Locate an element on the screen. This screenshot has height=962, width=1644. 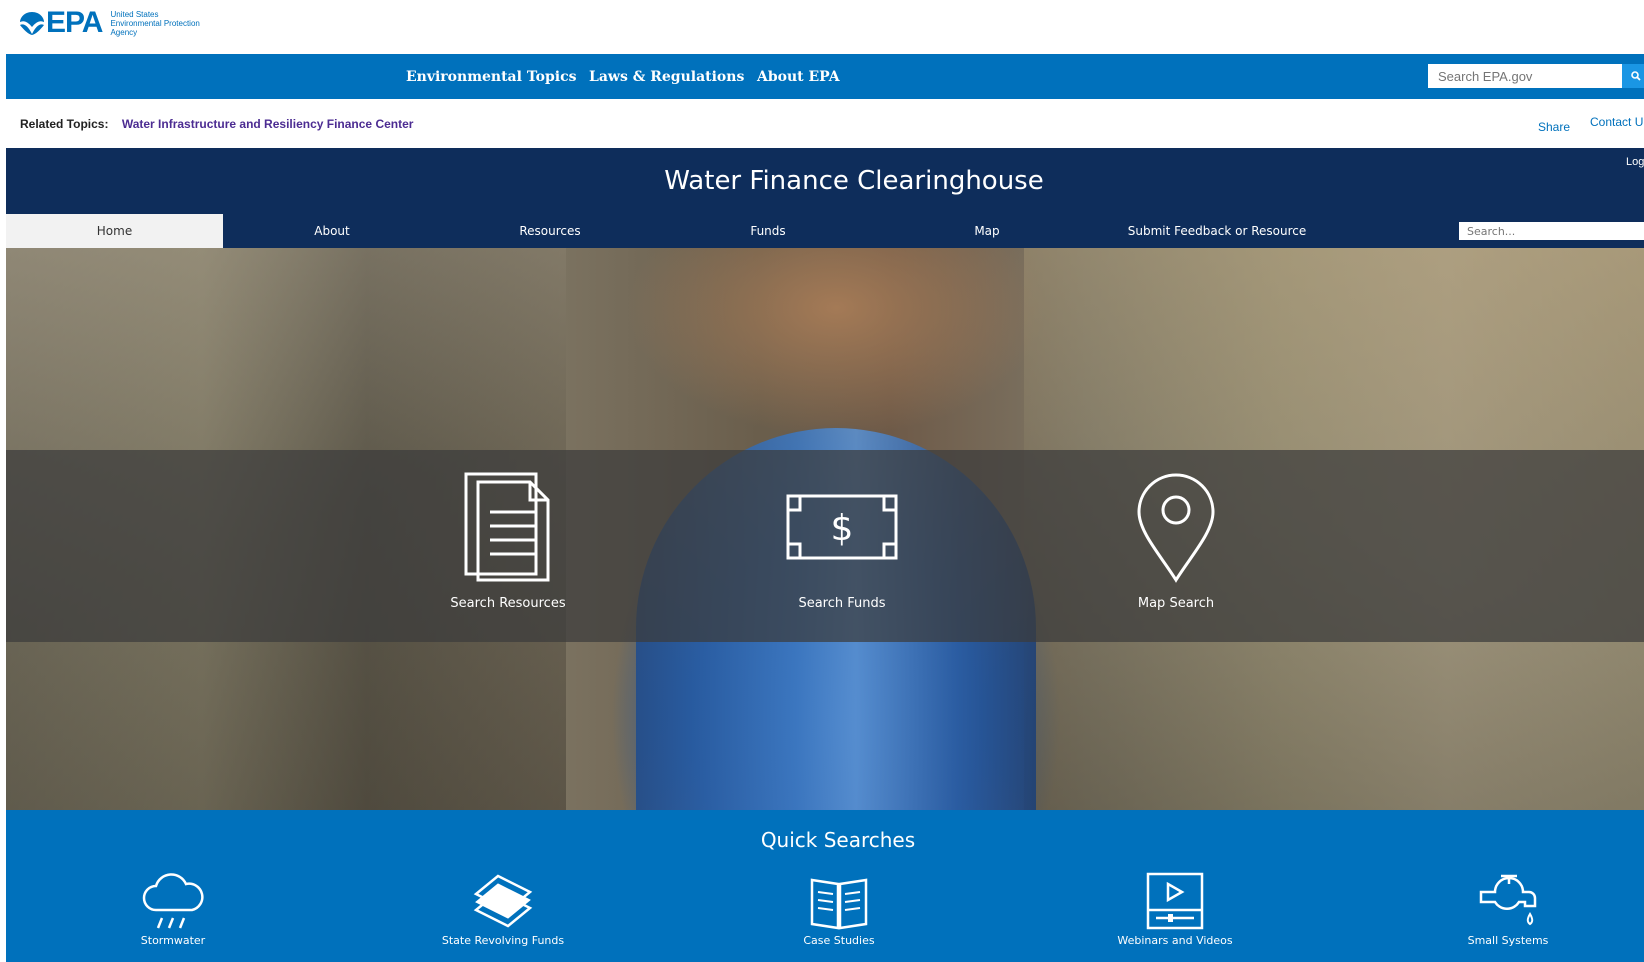
tab-home: Home is located at coordinates (114, 231).